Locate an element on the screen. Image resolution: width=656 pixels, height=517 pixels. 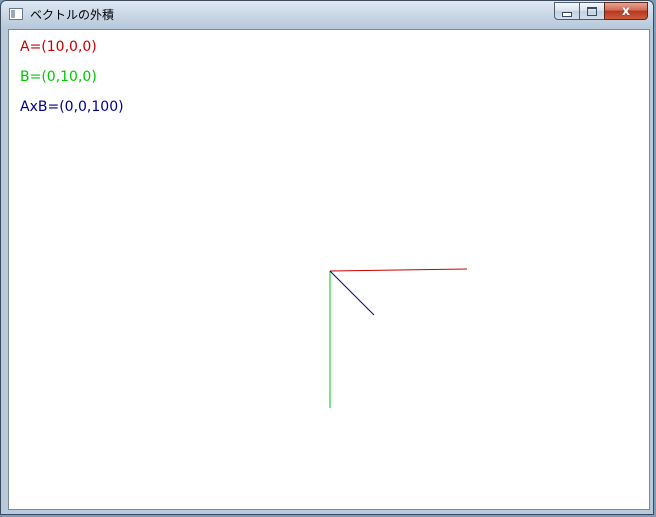
close-icon: x is located at coordinates (626, 11).